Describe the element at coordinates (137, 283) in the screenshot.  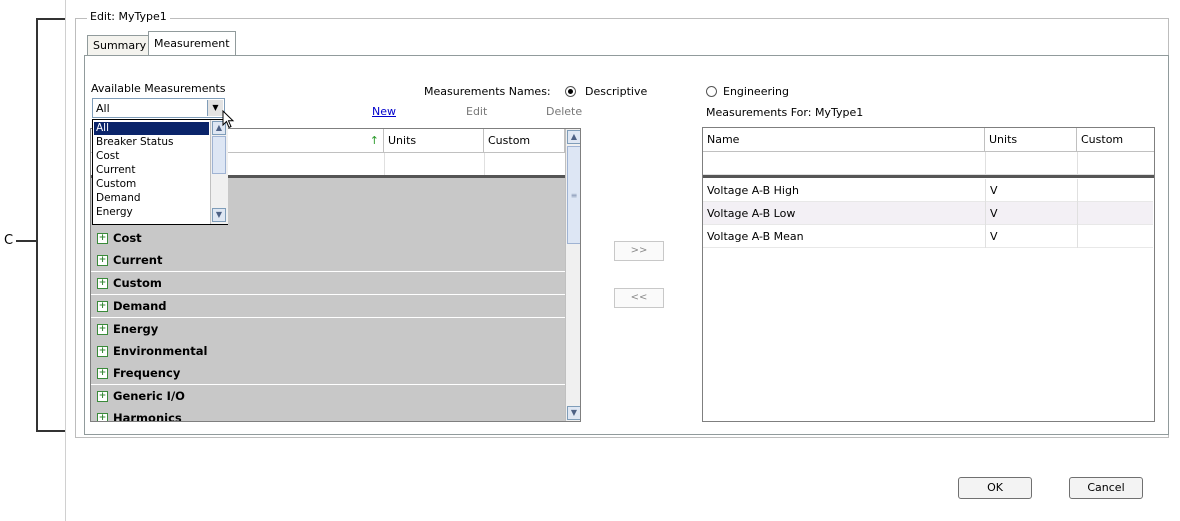
I see `category-label: Custom` at that location.